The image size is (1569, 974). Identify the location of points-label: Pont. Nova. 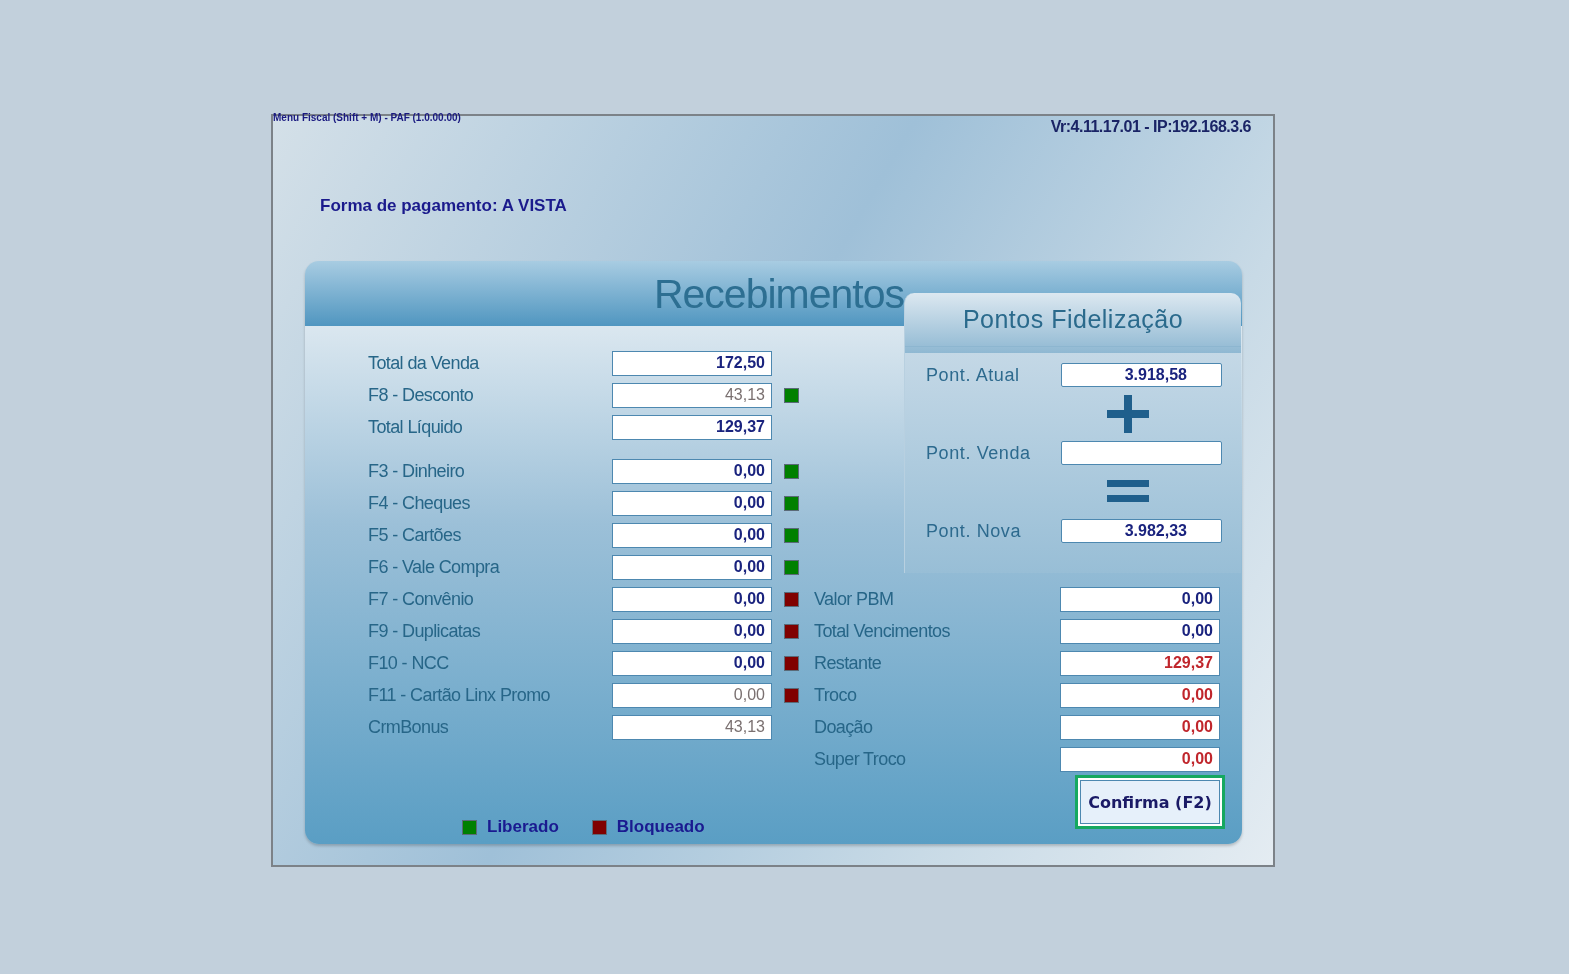
(974, 531).